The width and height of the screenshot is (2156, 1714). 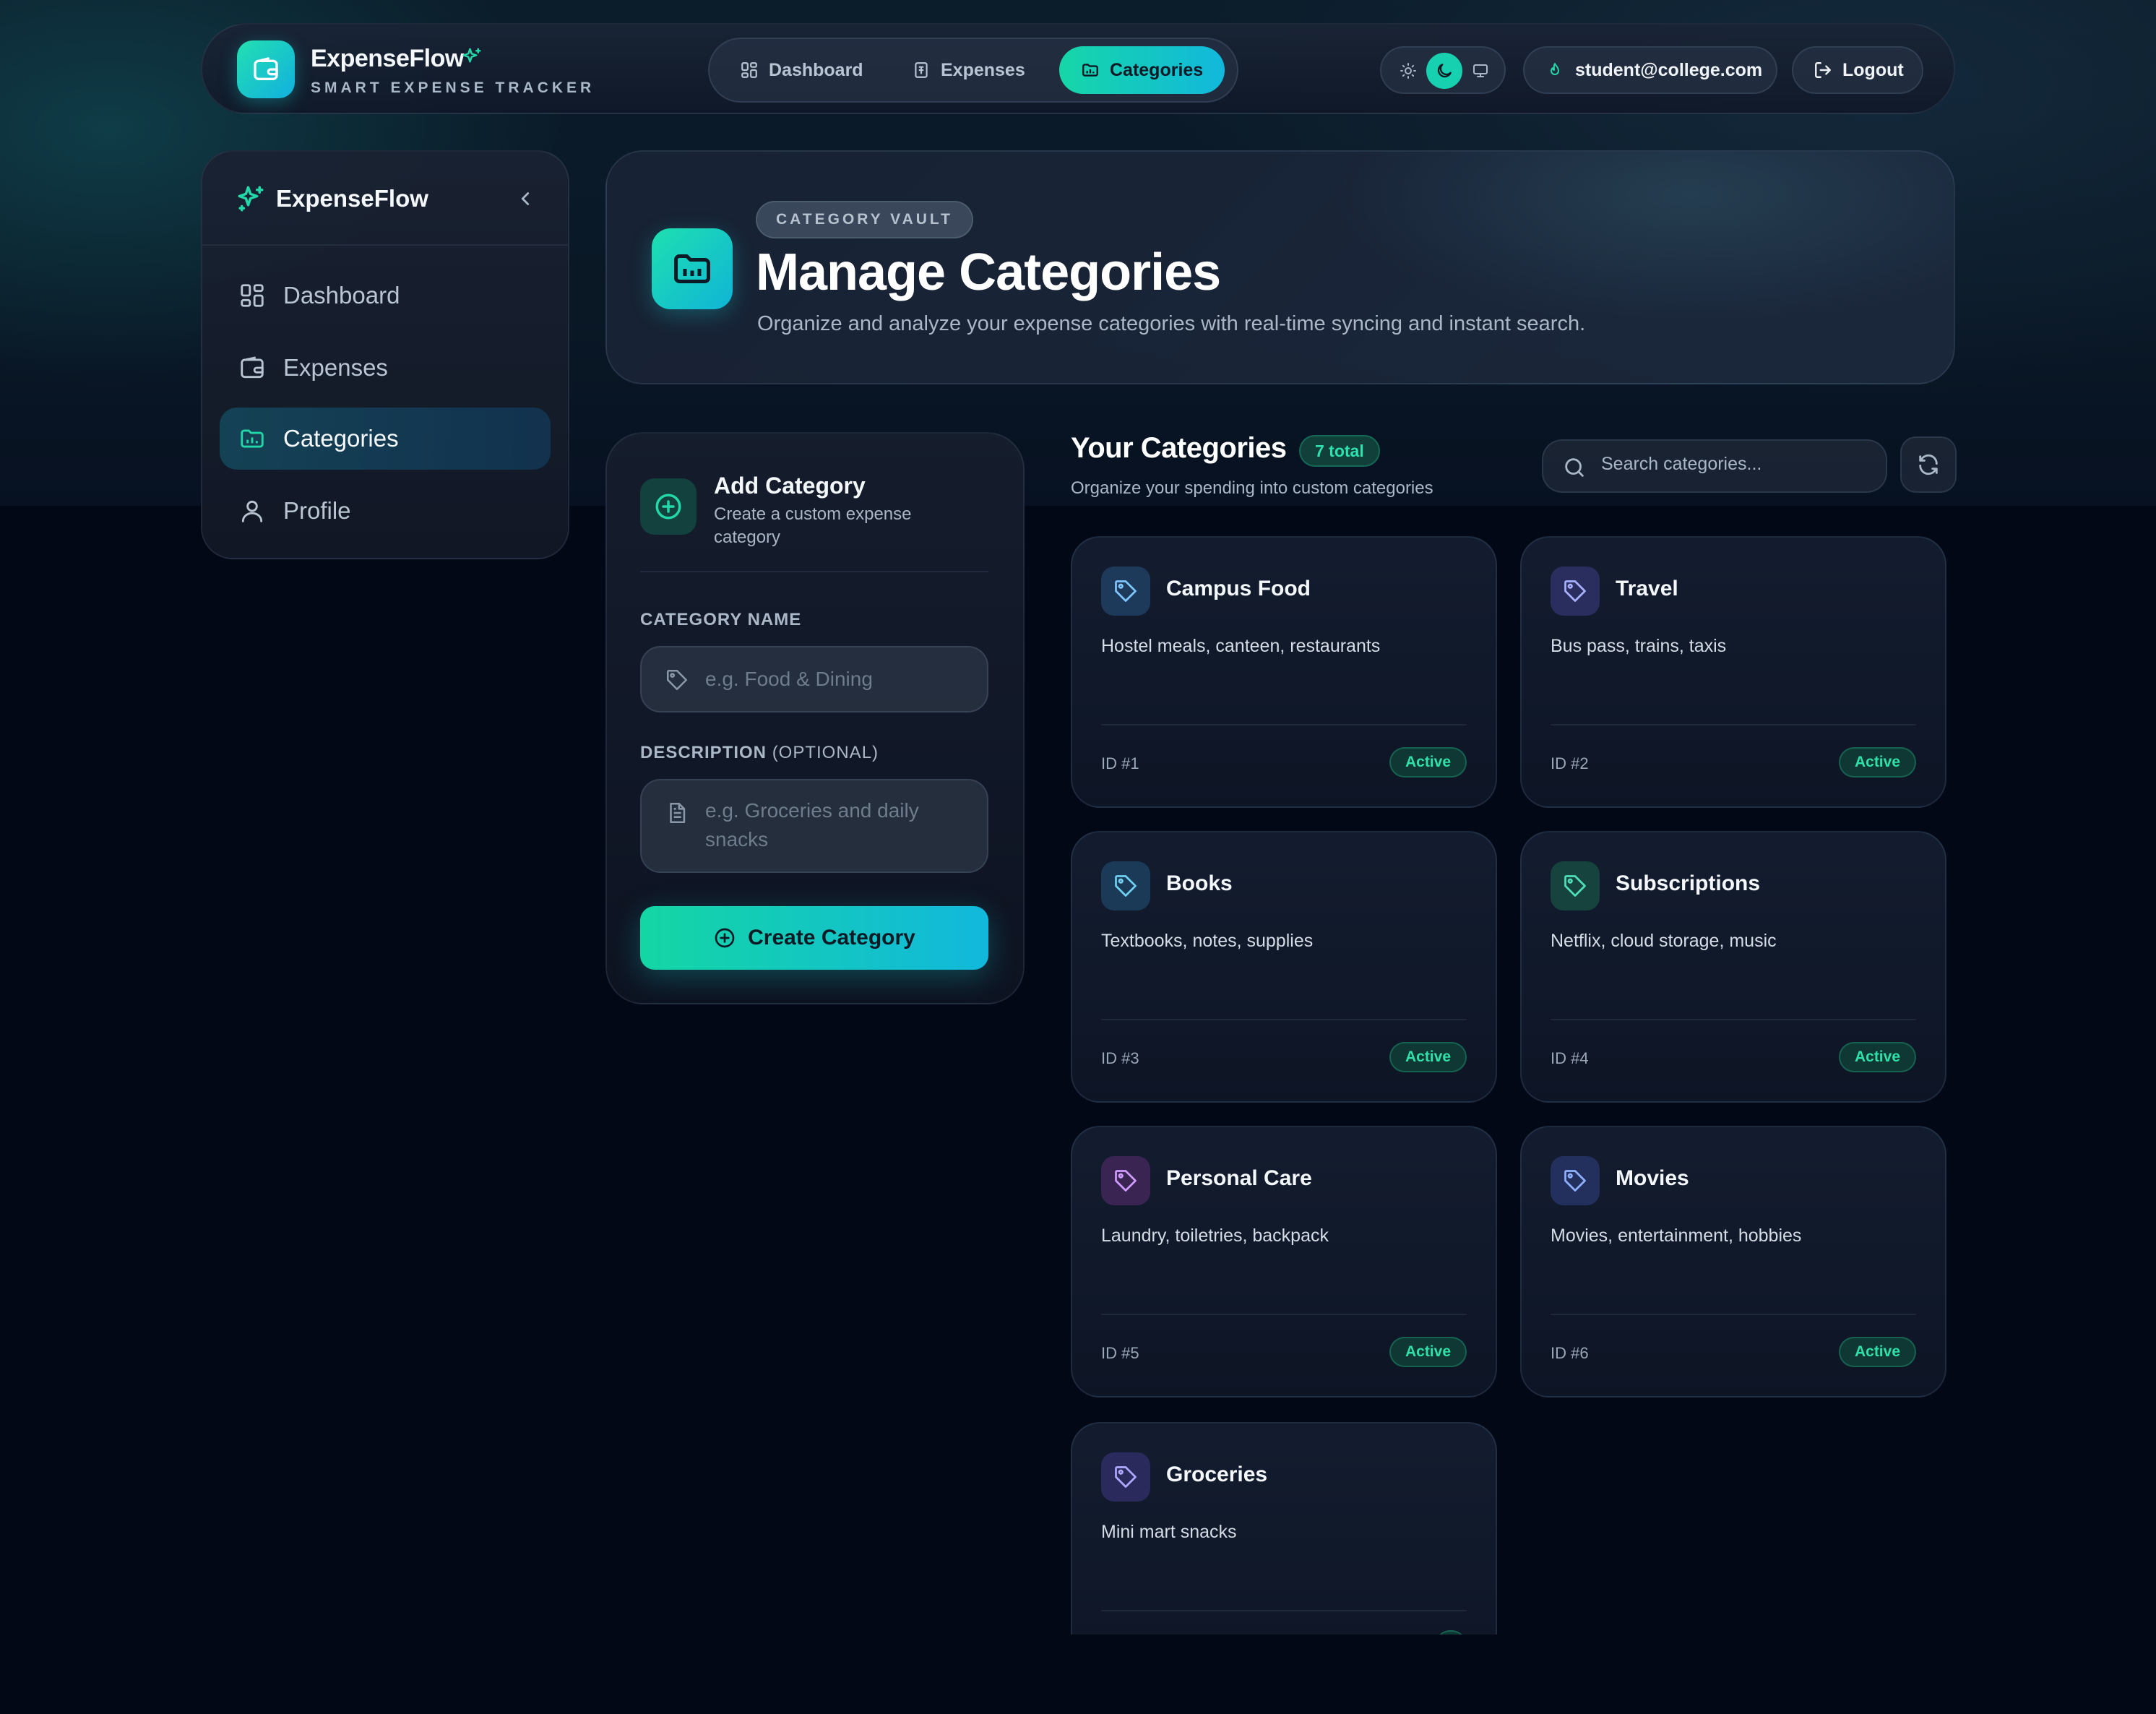 I want to click on category-id: ID #2, so click(x=1570, y=763).